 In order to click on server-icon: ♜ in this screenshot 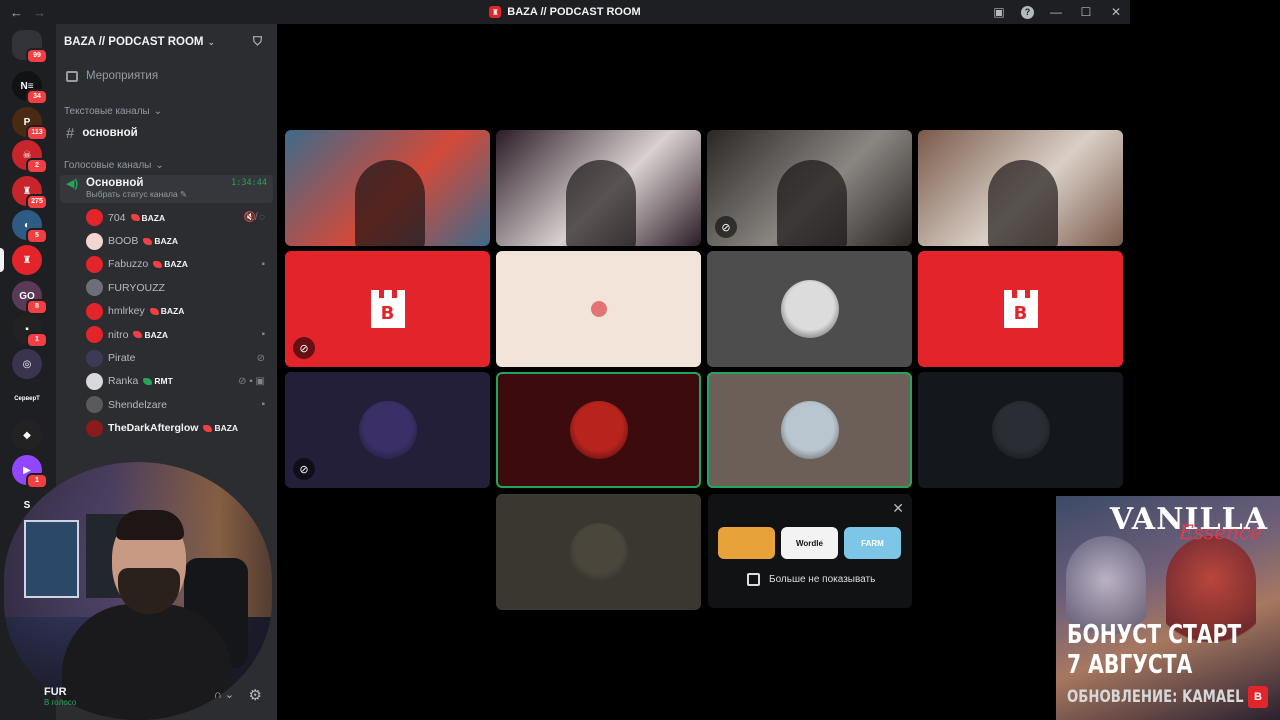, I will do `click(21, 260)`.